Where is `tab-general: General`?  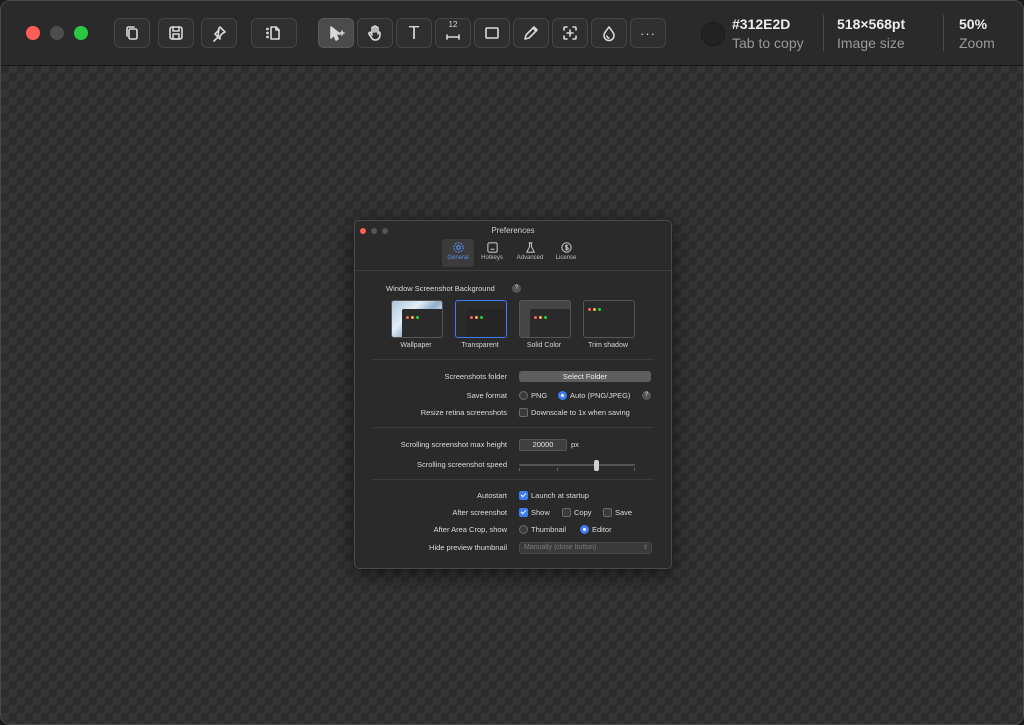
tab-general: General is located at coordinates (458, 253).